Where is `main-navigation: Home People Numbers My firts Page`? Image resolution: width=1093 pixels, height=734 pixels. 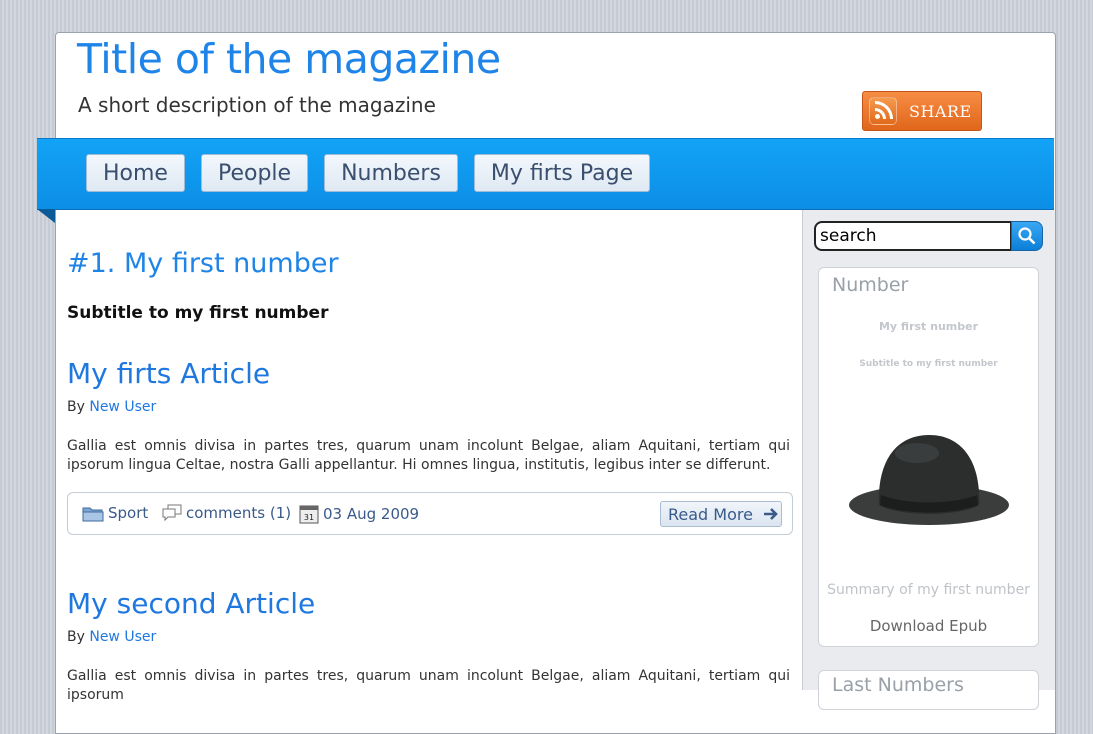 main-navigation: Home People Numbers My firts Page is located at coordinates (545, 174).